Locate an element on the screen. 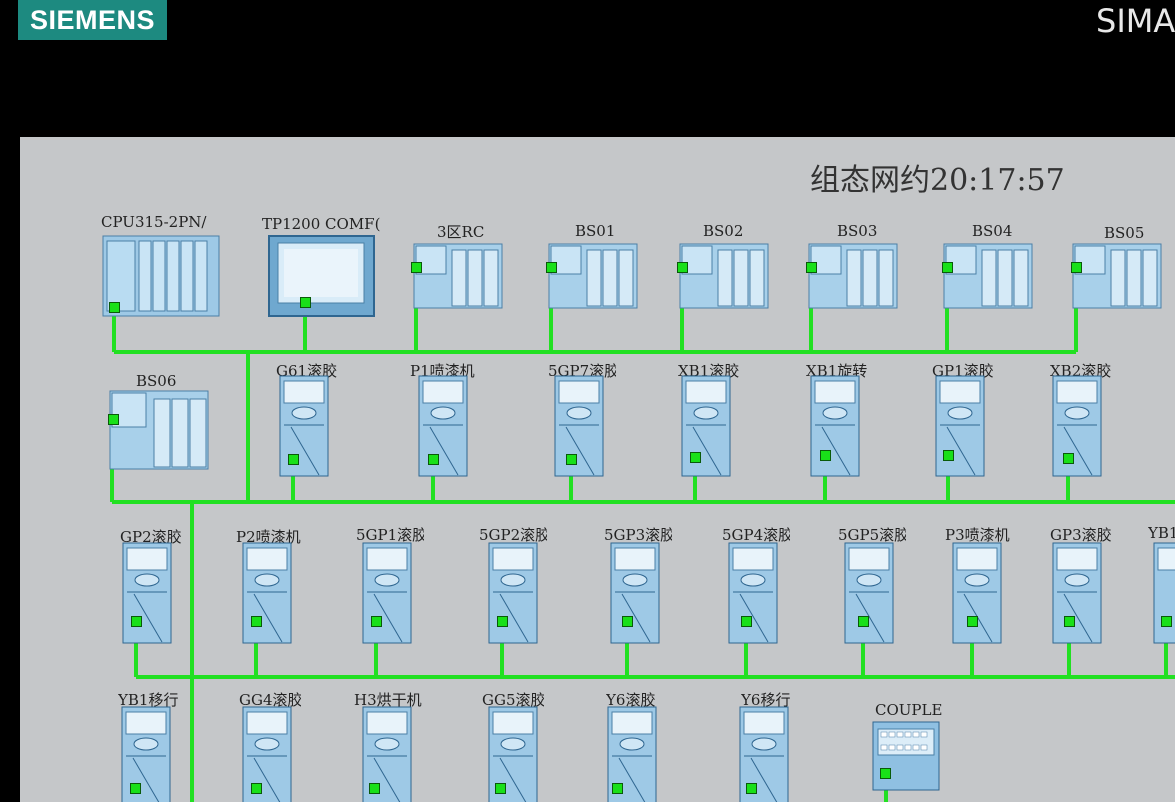  brand-text: SIMA is located at coordinates (1135, 21).